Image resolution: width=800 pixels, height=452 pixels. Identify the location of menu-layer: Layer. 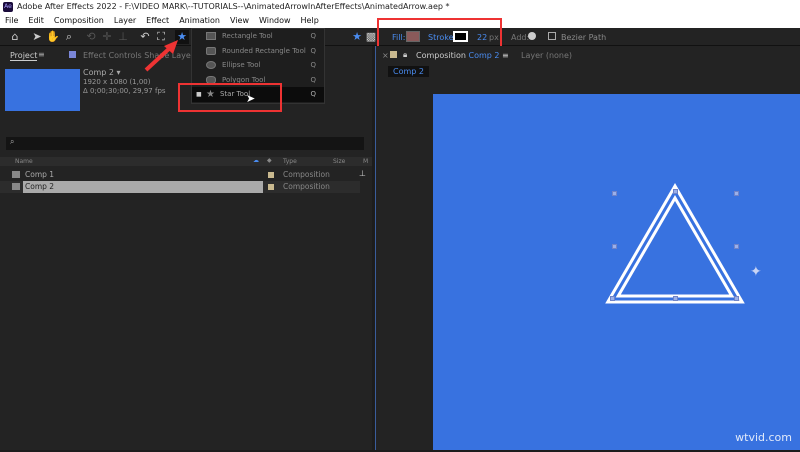
(125, 20).